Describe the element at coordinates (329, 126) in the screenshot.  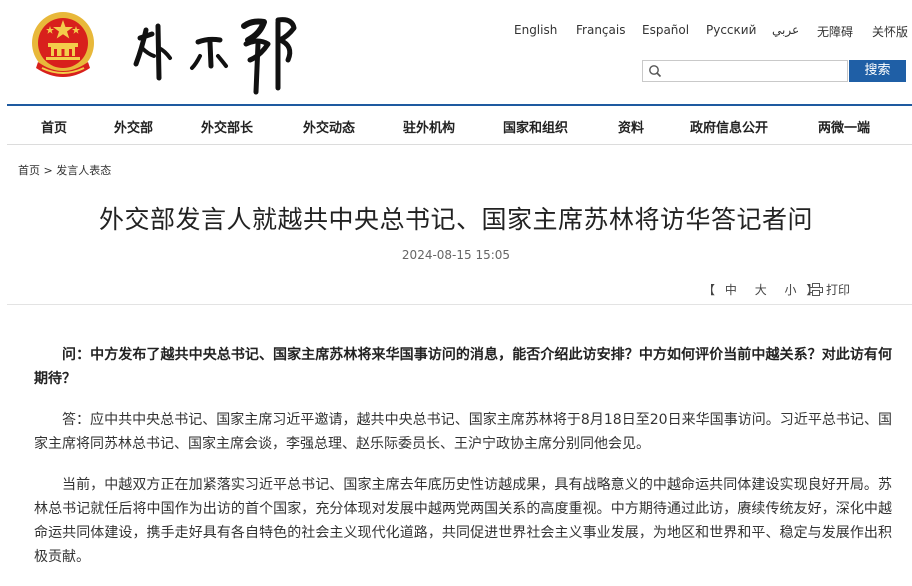
I see `nav-item-activities: 外交动态` at that location.